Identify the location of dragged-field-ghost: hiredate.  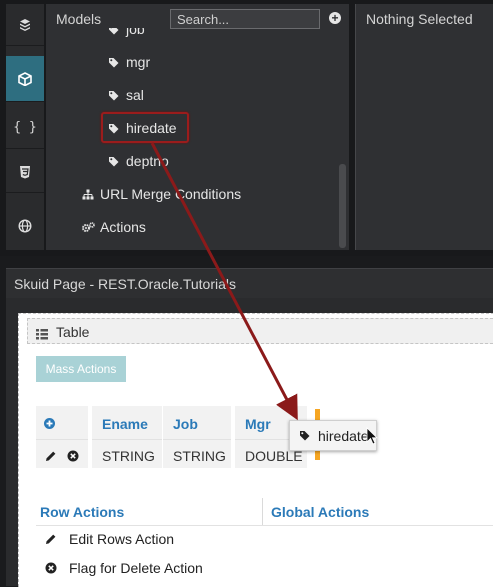
(333, 435).